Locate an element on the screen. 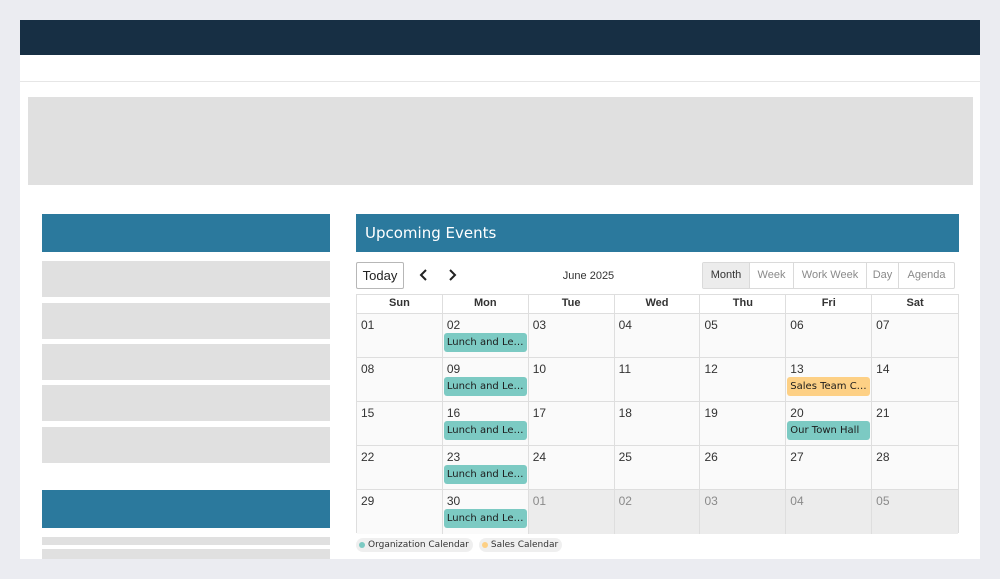 The image size is (1000, 579). day-number: 08 is located at coordinates (368, 369).